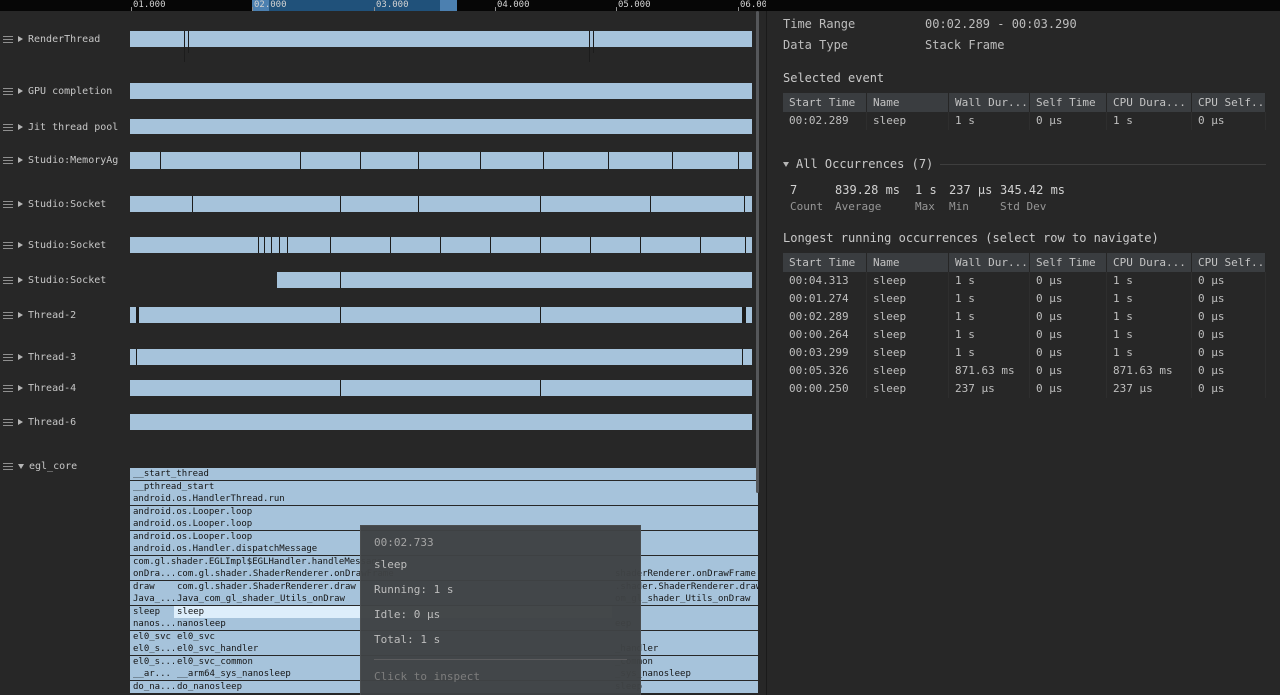  Describe the element at coordinates (1024, 299) in the screenshot. I see `table-row: 00:01.274 sleep 1 s 0 µs 1 s 0 µs` at that location.